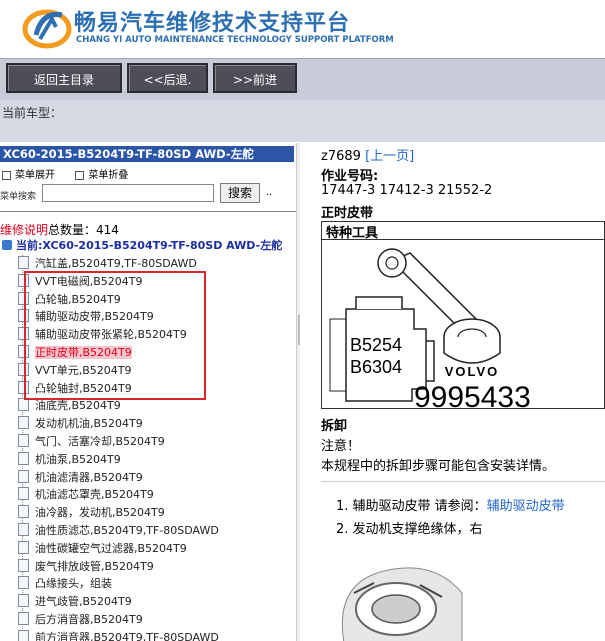  What do you see at coordinates (83, 230) in the screenshot?
I see `count-text: 总数量：414` at bounding box center [83, 230].